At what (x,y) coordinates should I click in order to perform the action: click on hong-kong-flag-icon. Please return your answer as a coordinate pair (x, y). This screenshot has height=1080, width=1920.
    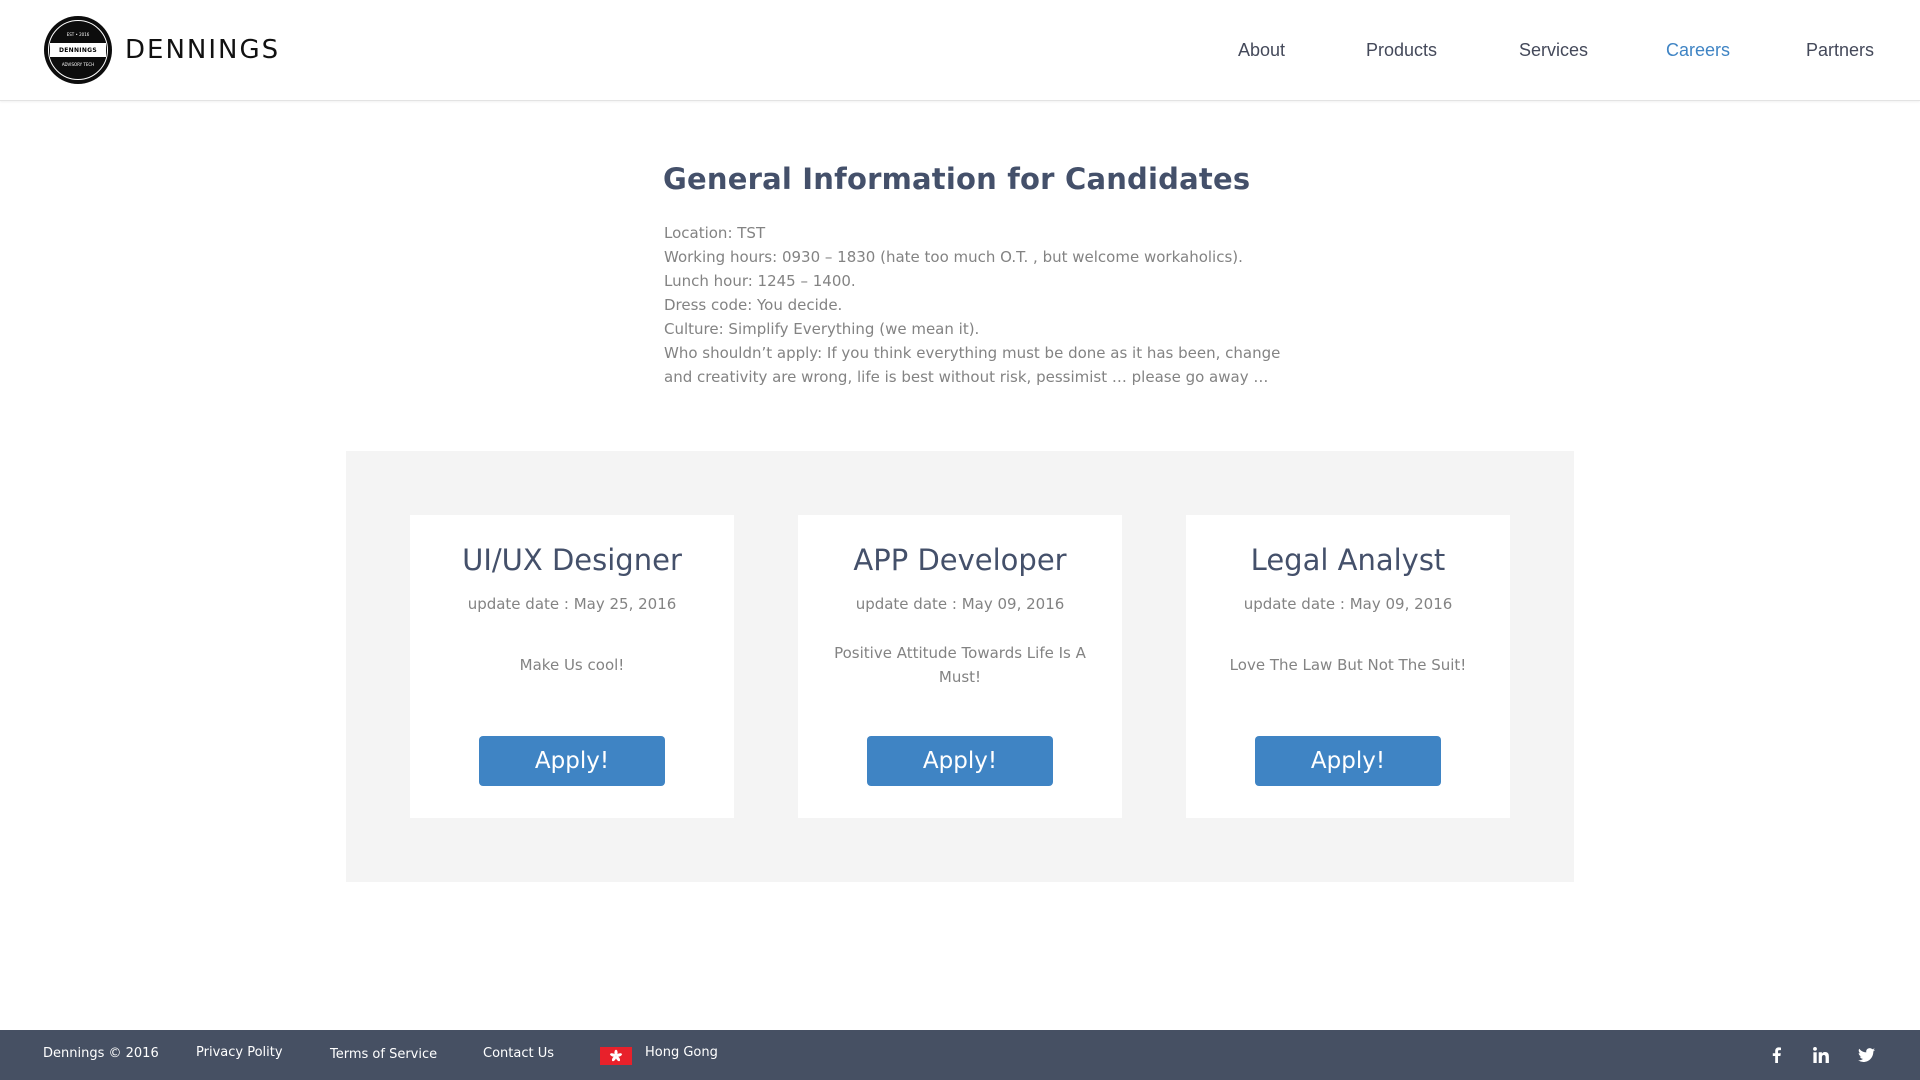
    Looking at the image, I should click on (616, 1056).